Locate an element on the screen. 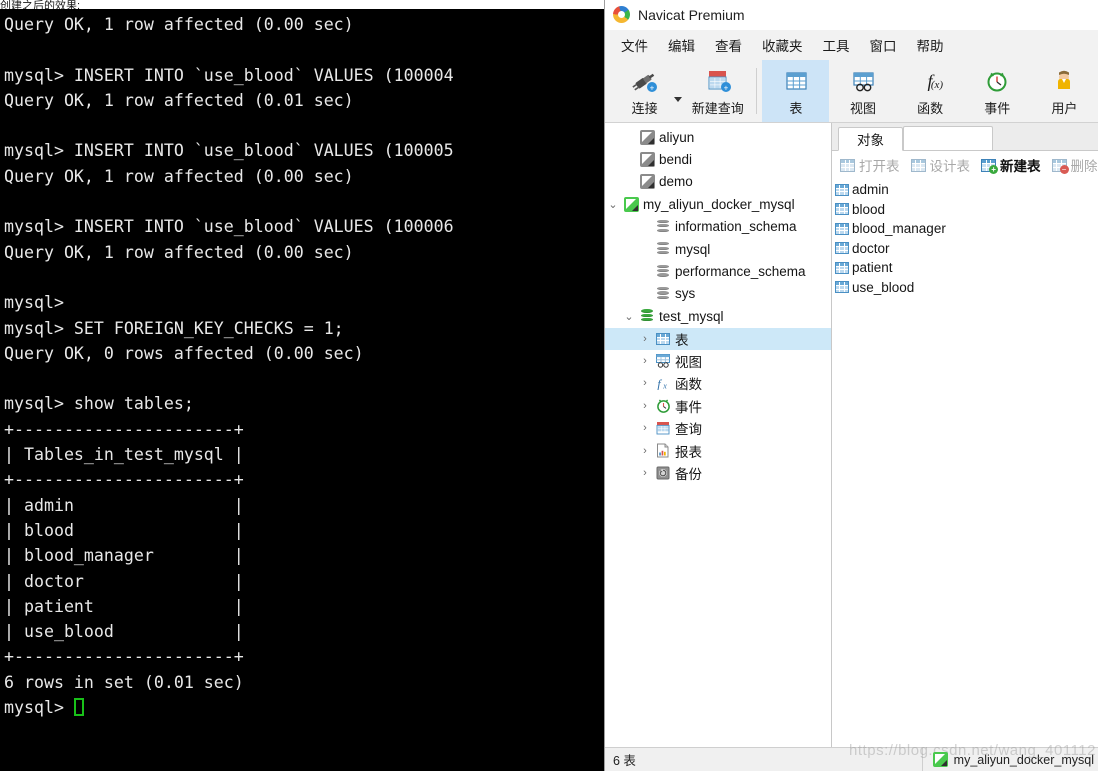  object-actionbar: 打开表 设计表 + 新建表 − 删除表 is located at coordinates (965, 165).